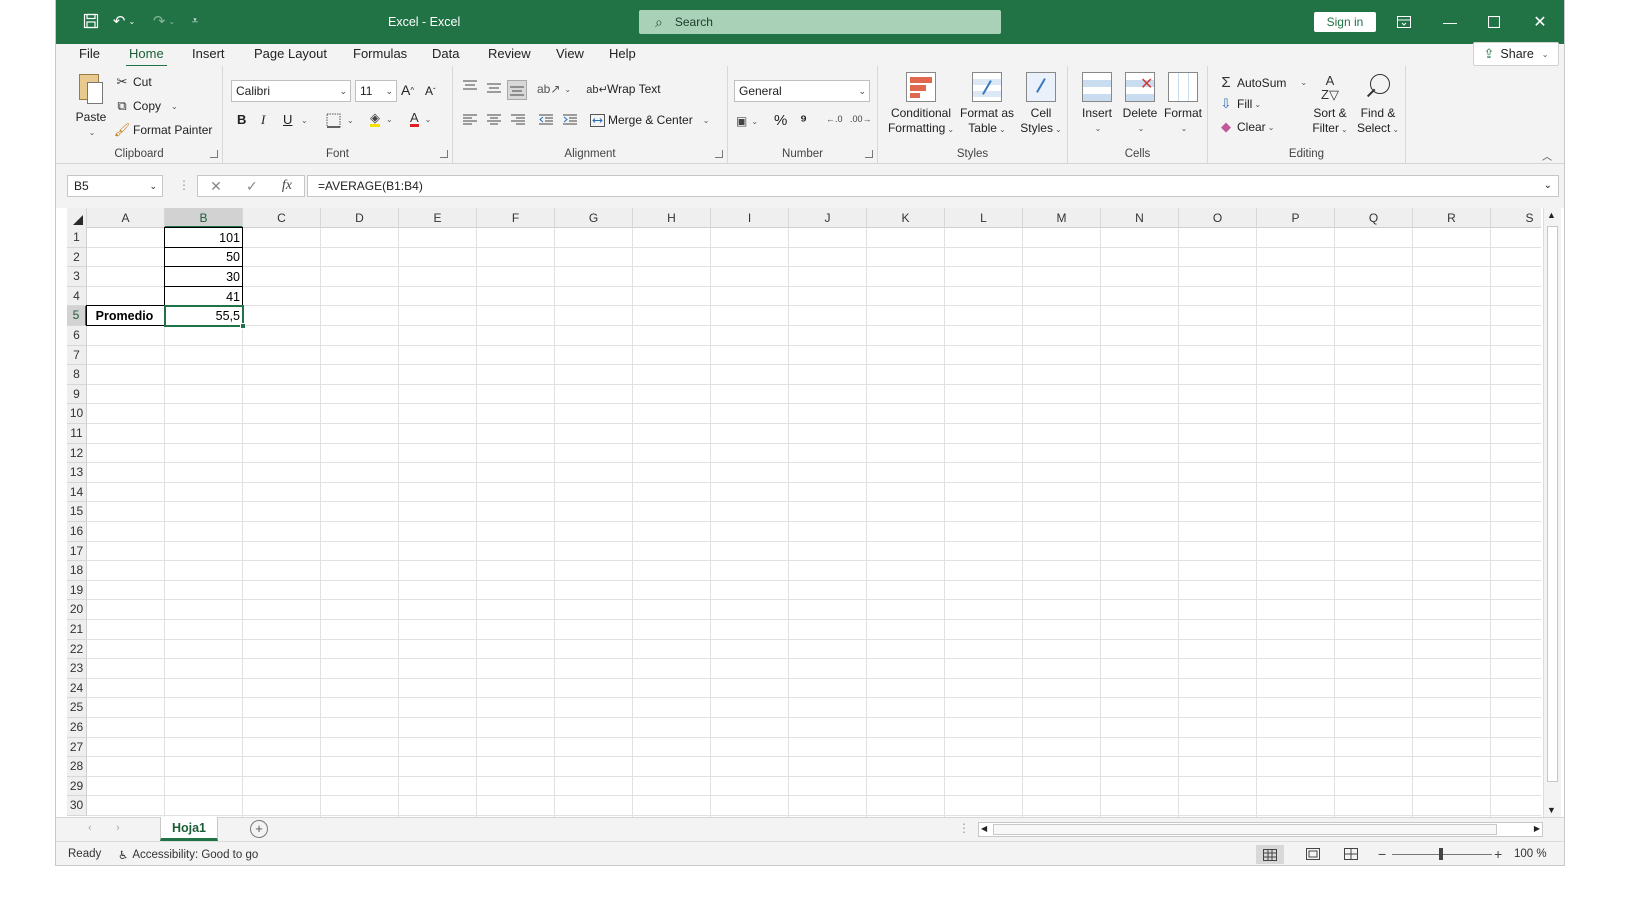 The image size is (1643, 907). Describe the element at coordinates (594, 218) in the screenshot. I see `column-header-g: G` at that location.